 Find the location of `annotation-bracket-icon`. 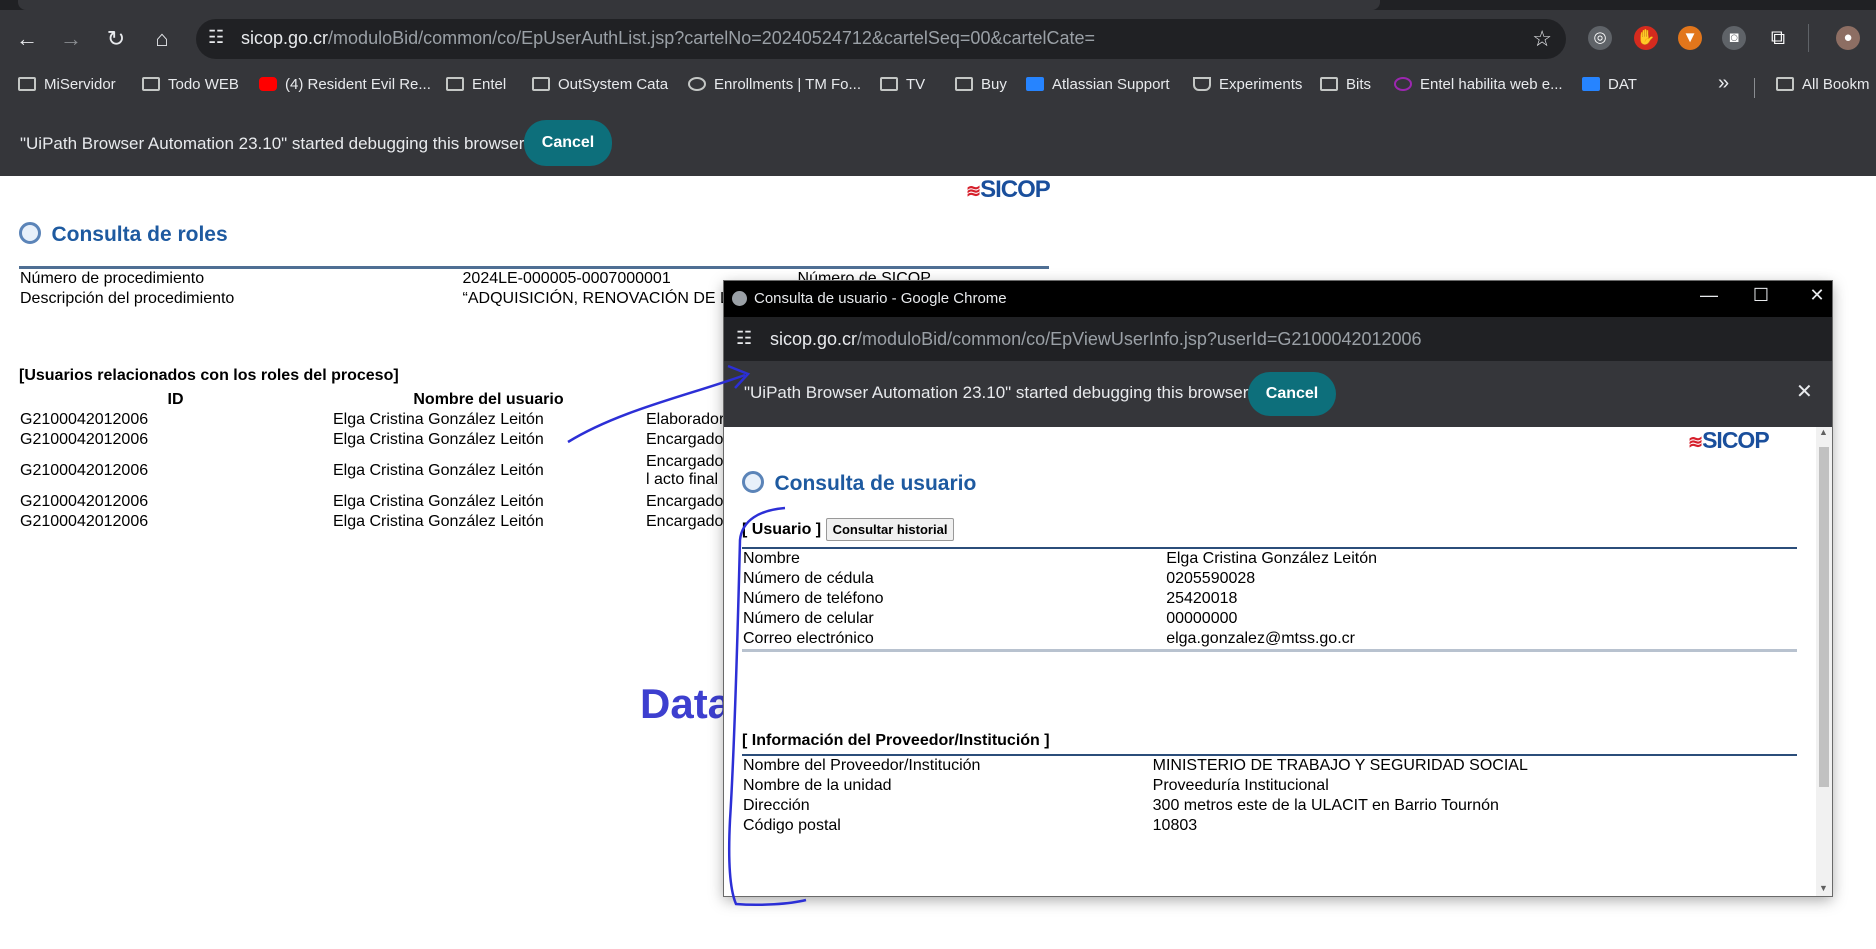

annotation-bracket-icon is located at coordinates (767, 706).